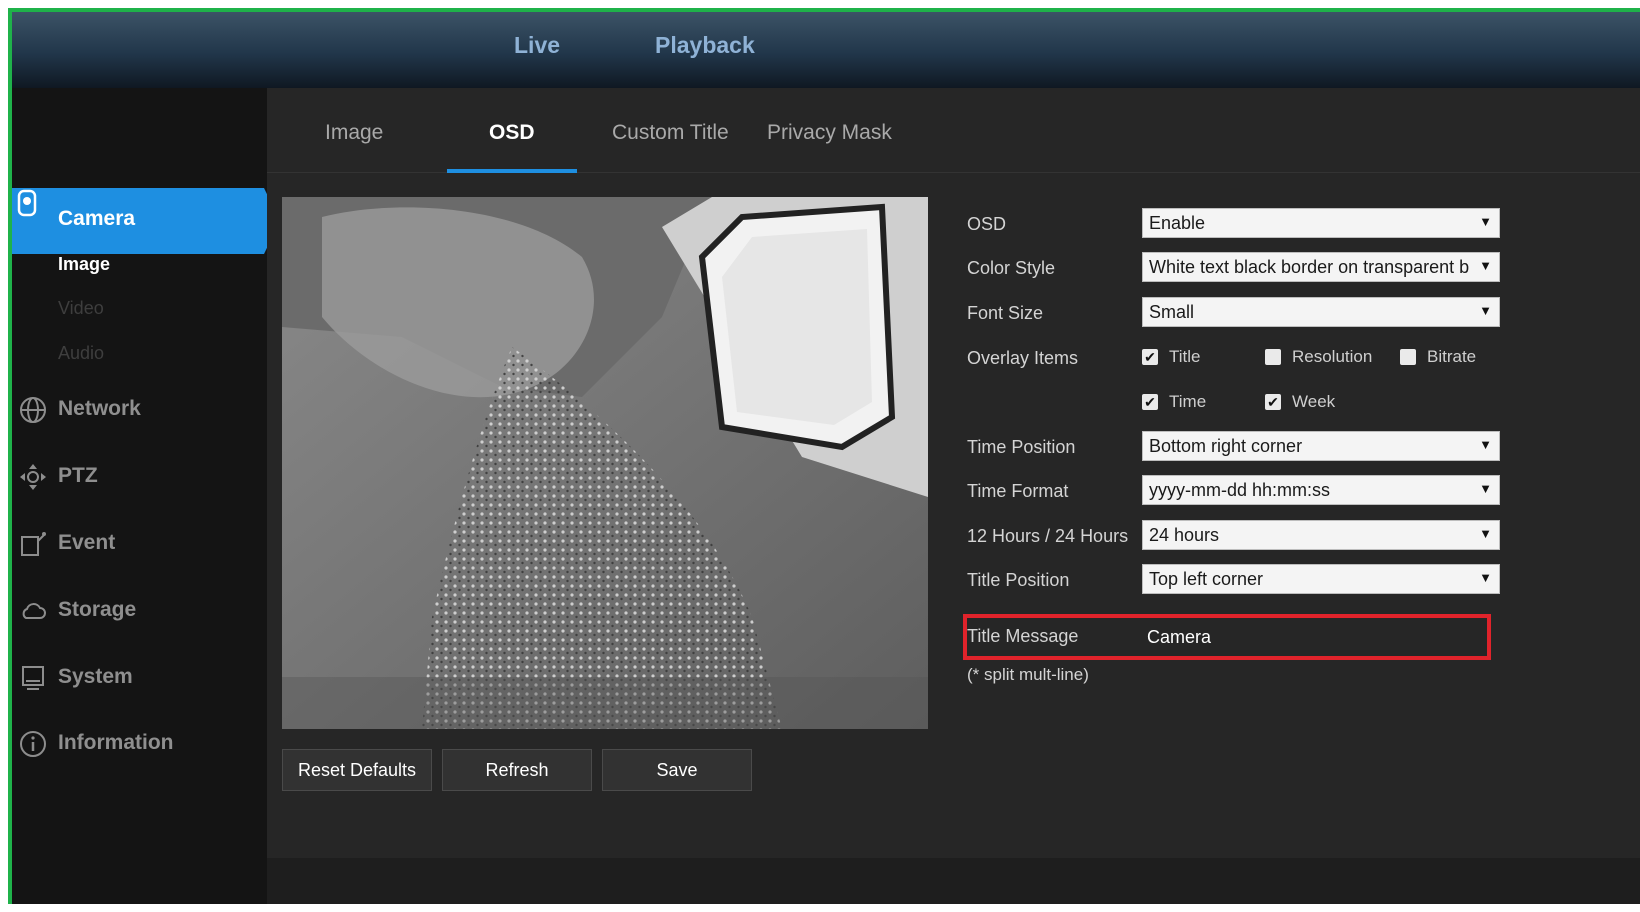  What do you see at coordinates (33, 744) in the screenshot?
I see `info-icon` at bounding box center [33, 744].